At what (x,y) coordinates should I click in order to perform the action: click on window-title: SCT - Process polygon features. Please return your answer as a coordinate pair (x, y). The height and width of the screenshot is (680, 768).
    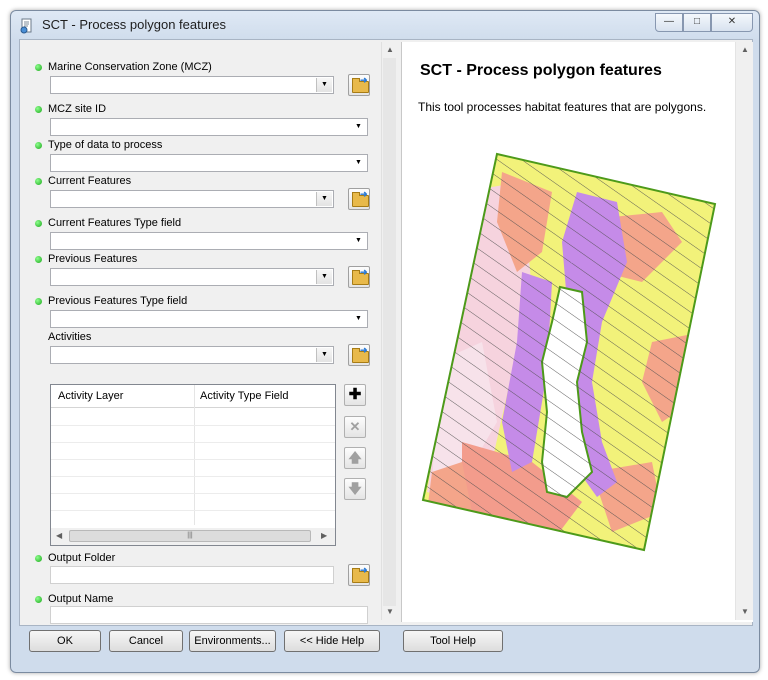
    Looking at the image, I should click on (134, 24).